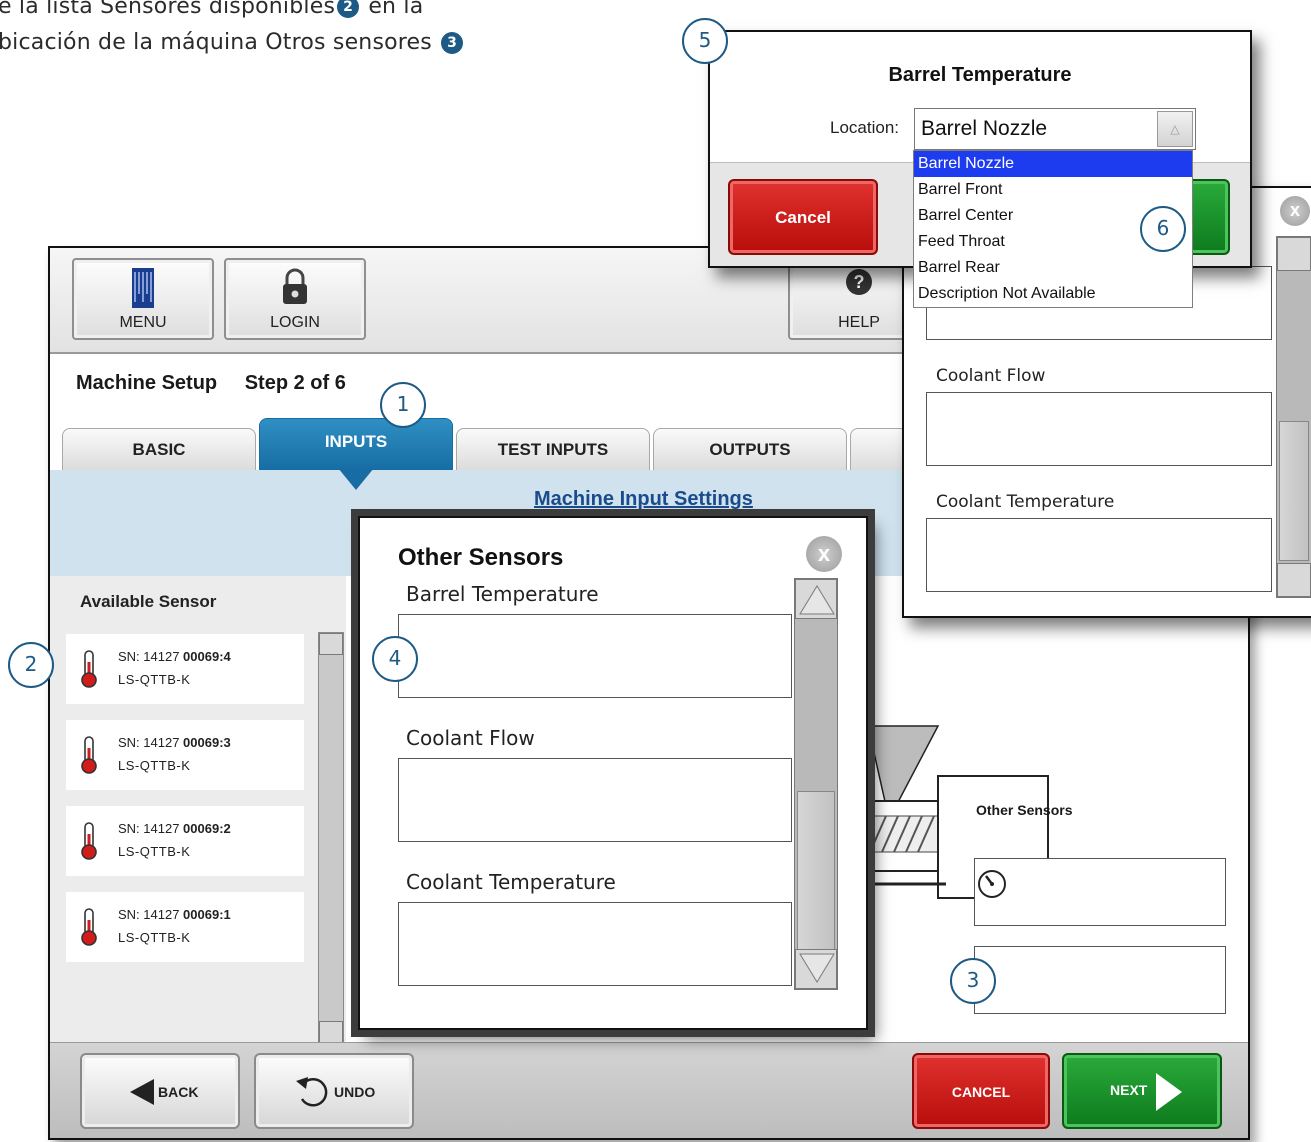 The image size is (1311, 1142). Describe the element at coordinates (295, 383) in the screenshot. I see `step-indicator: Step 2 of 6` at that location.